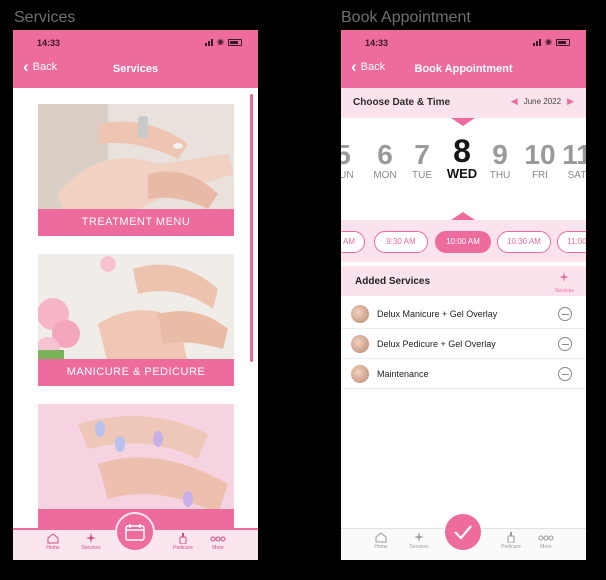 The image size is (606, 580). I want to click on time-slot: 11:00, so click(571, 242).